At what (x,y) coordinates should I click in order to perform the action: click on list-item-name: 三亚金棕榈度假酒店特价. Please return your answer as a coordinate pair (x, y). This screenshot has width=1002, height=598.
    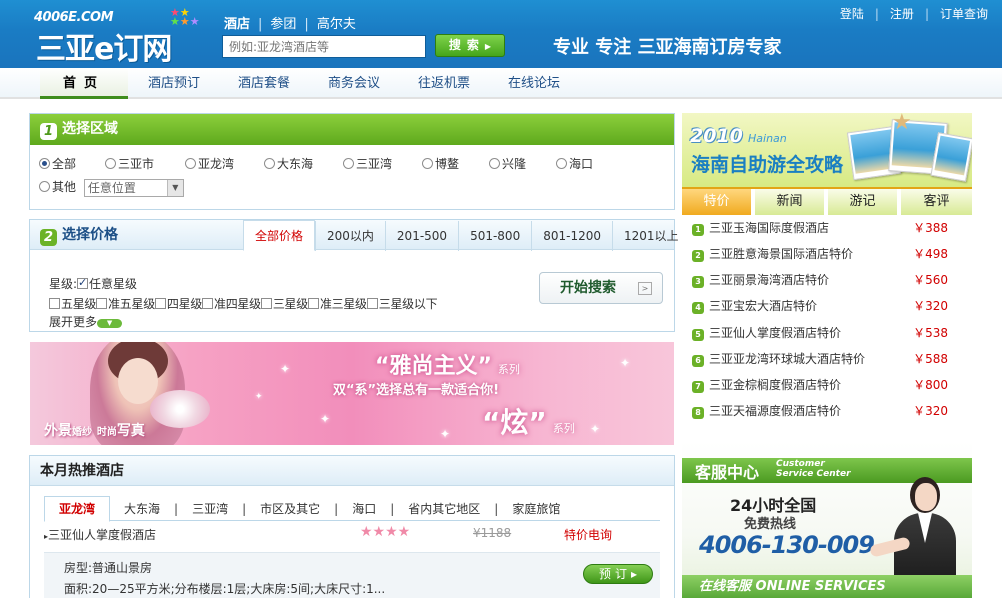
    Looking at the image, I should click on (775, 385).